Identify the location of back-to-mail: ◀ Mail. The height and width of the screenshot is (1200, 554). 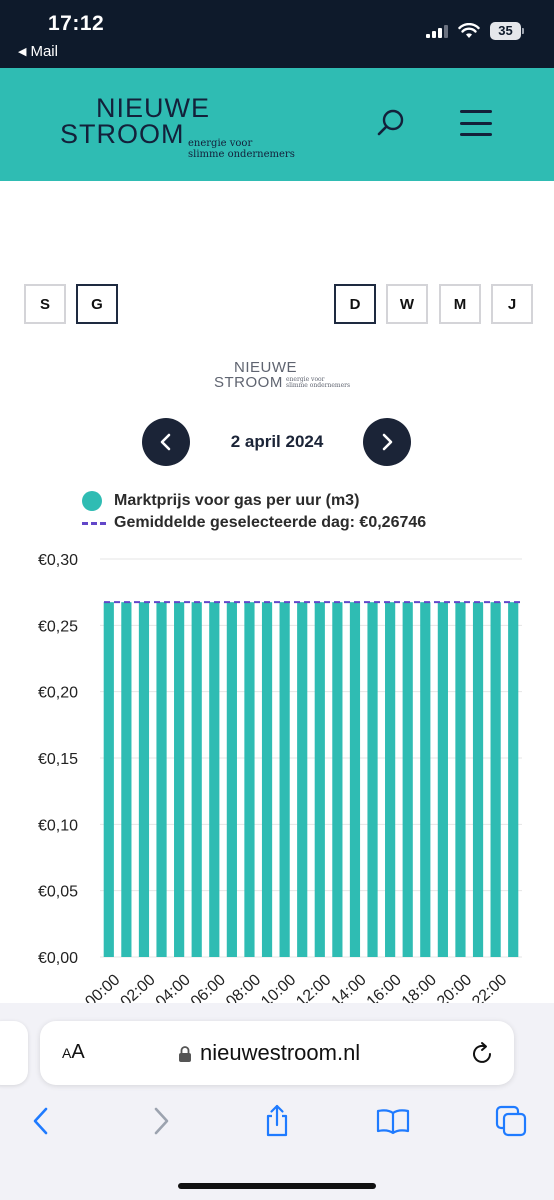
(38, 51).